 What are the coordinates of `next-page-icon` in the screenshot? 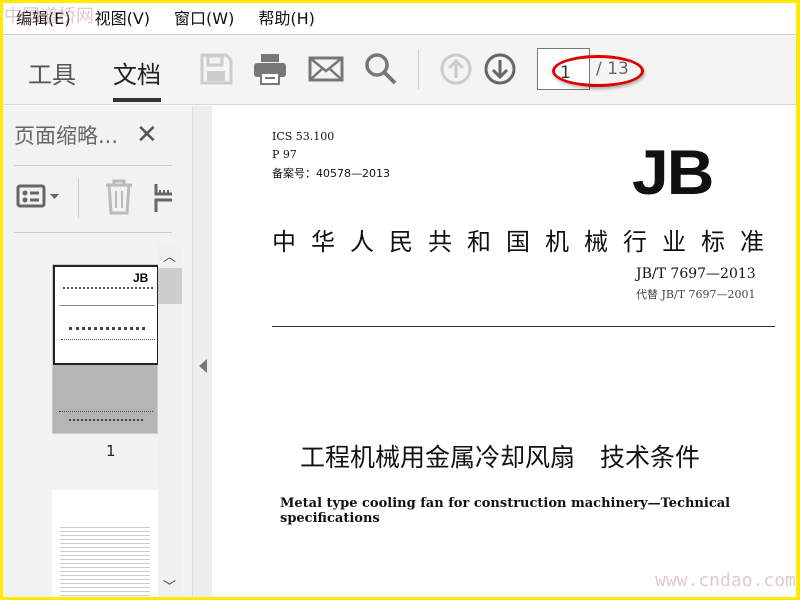 It's located at (500, 69).